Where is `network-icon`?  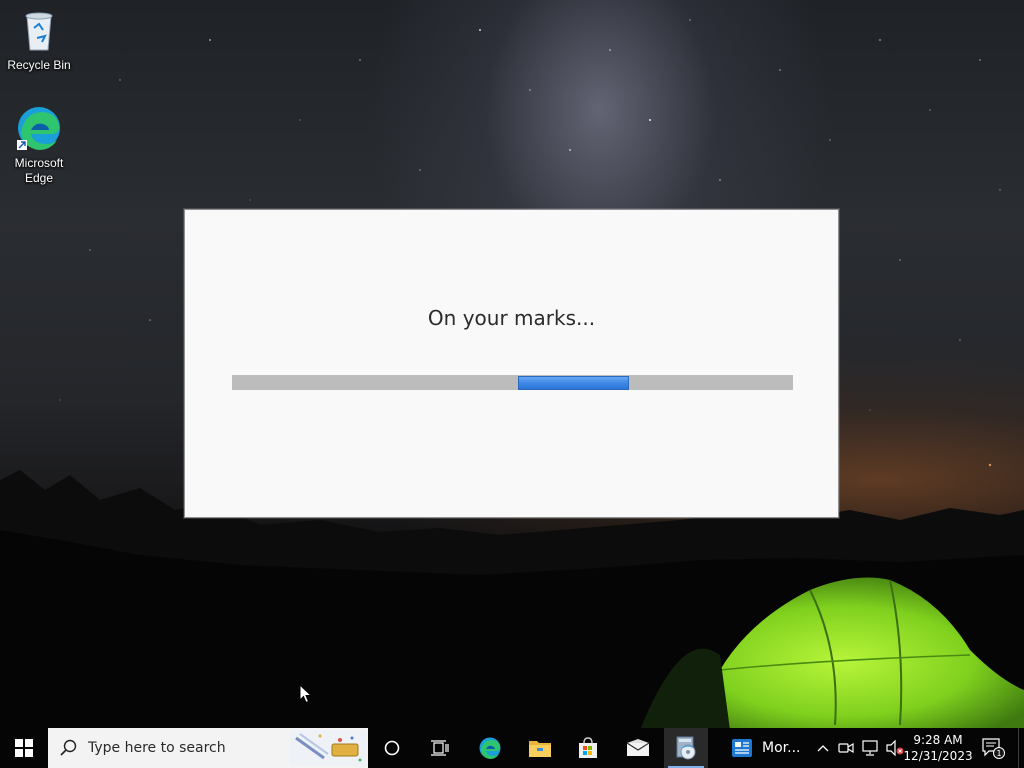
network-icon is located at coordinates (870, 748).